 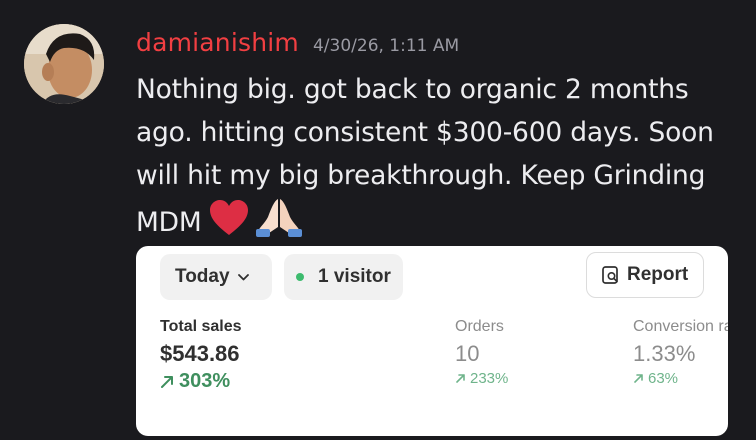 I want to click on avatar-photo, so click(x=64, y=64).